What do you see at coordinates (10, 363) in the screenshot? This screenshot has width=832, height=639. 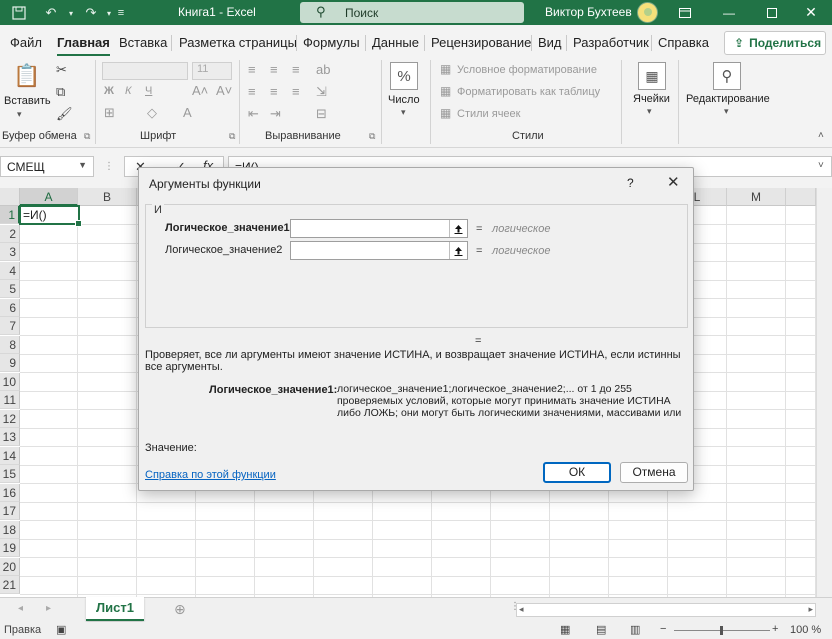 I see `row-header-9: 9` at bounding box center [10, 363].